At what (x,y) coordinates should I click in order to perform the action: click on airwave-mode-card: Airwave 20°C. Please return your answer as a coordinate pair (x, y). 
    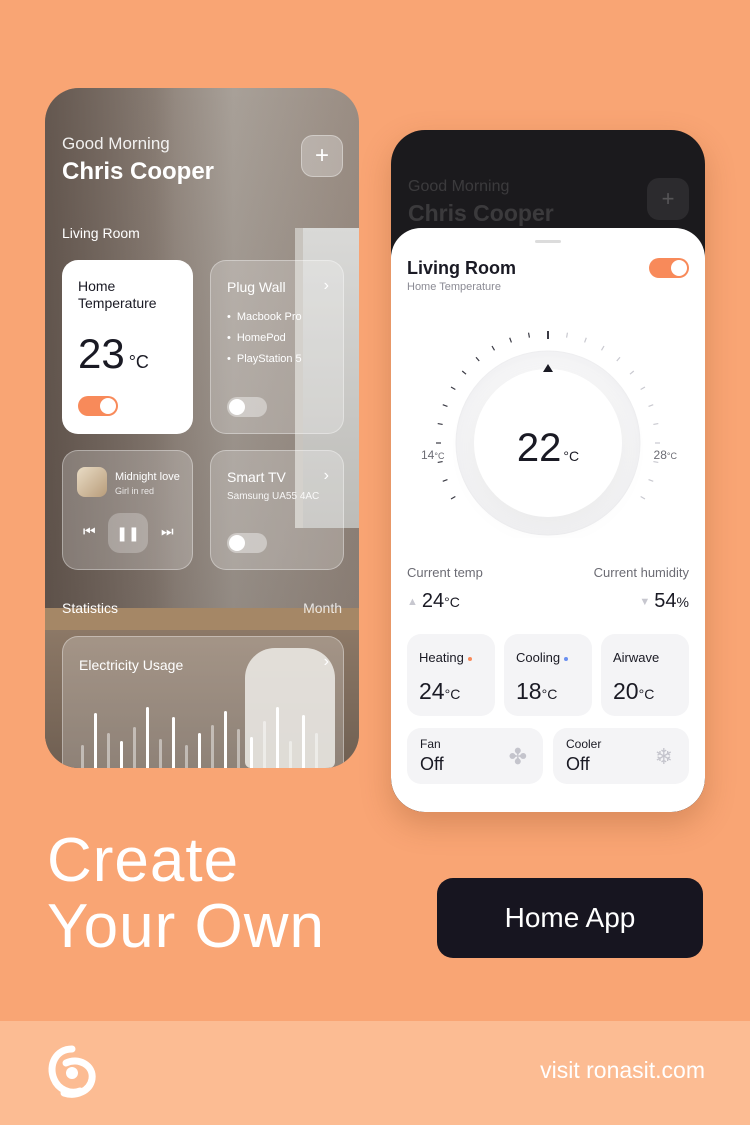
    Looking at the image, I should click on (645, 675).